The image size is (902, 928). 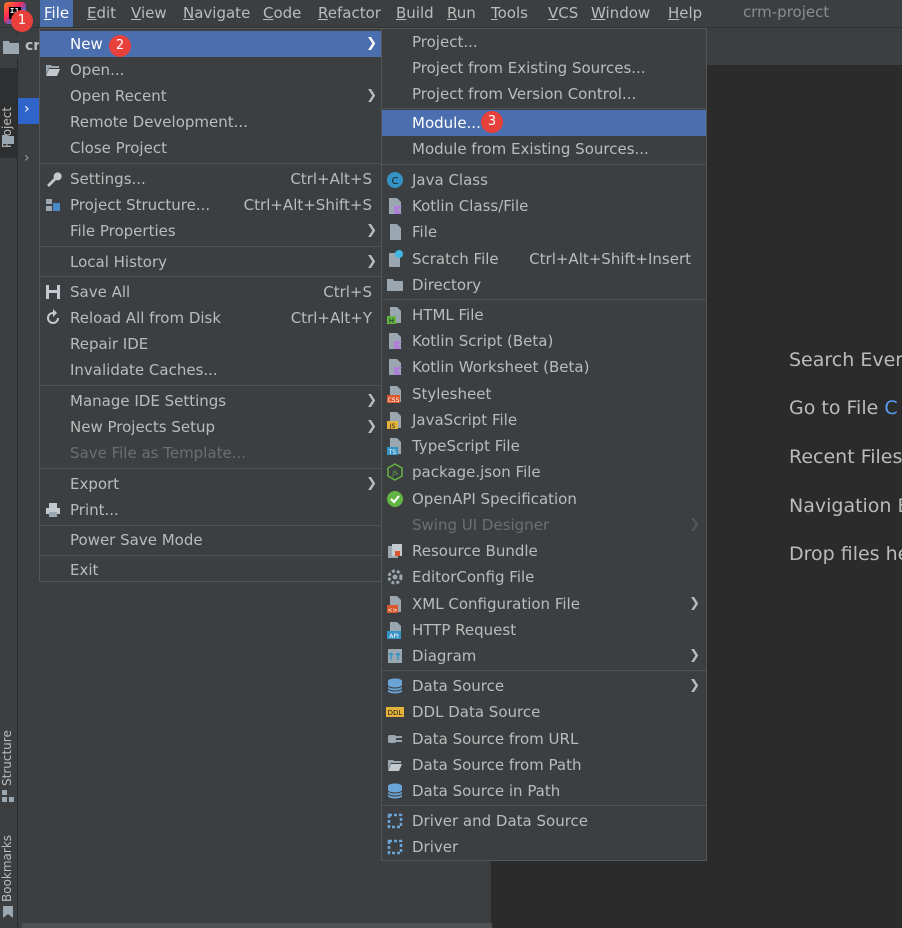 What do you see at coordinates (395, 341) in the screenshot?
I see `kotlin-script-icon` at bounding box center [395, 341].